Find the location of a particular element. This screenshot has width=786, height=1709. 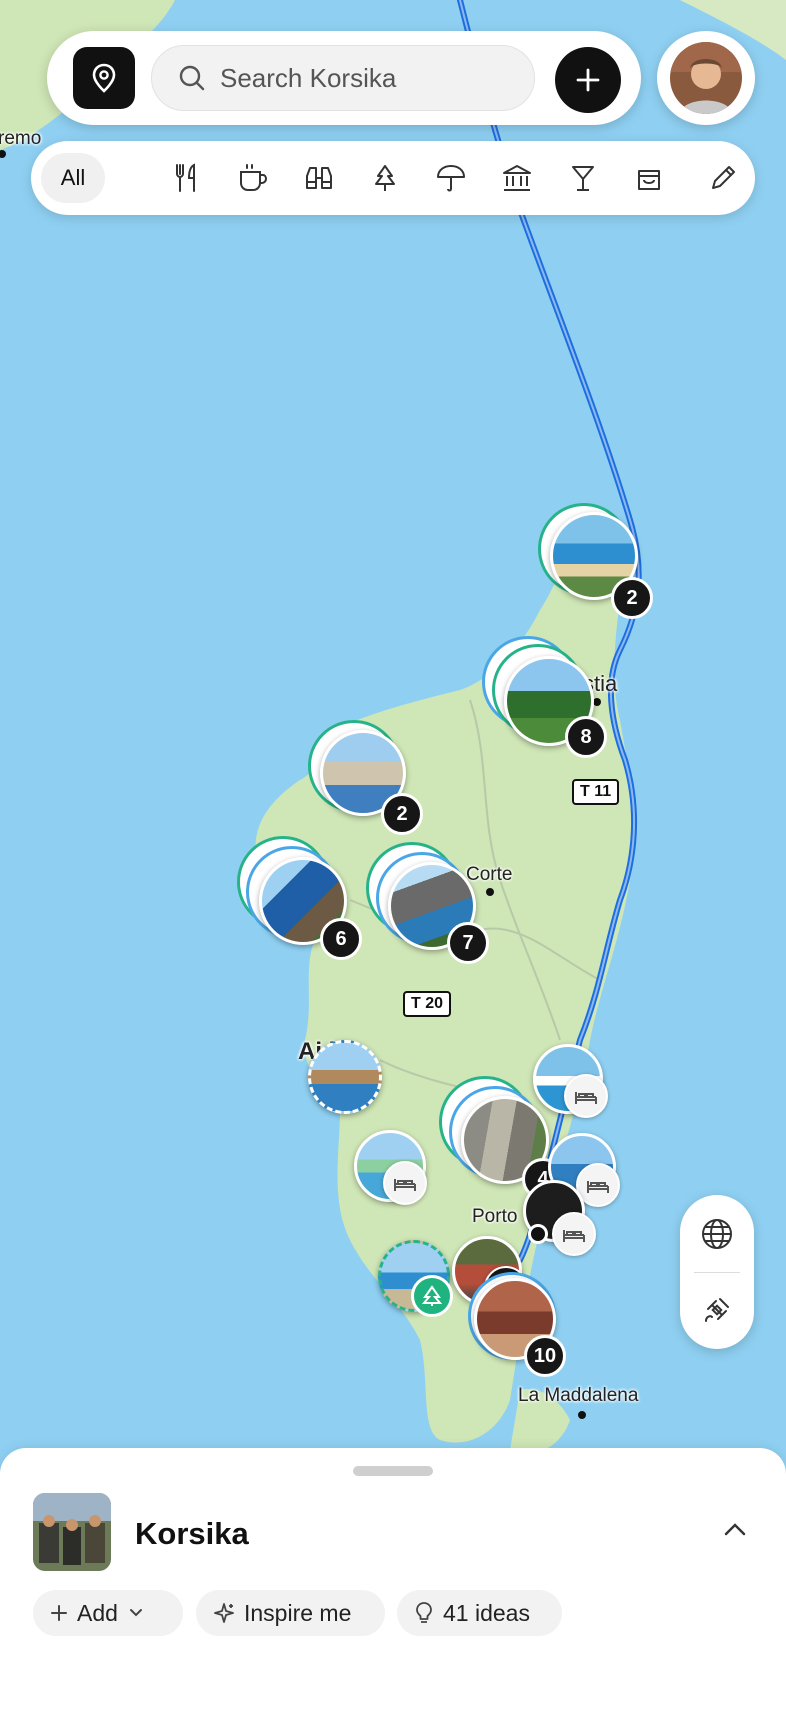

inspire-me-button: Inspire me is located at coordinates (290, 1613).